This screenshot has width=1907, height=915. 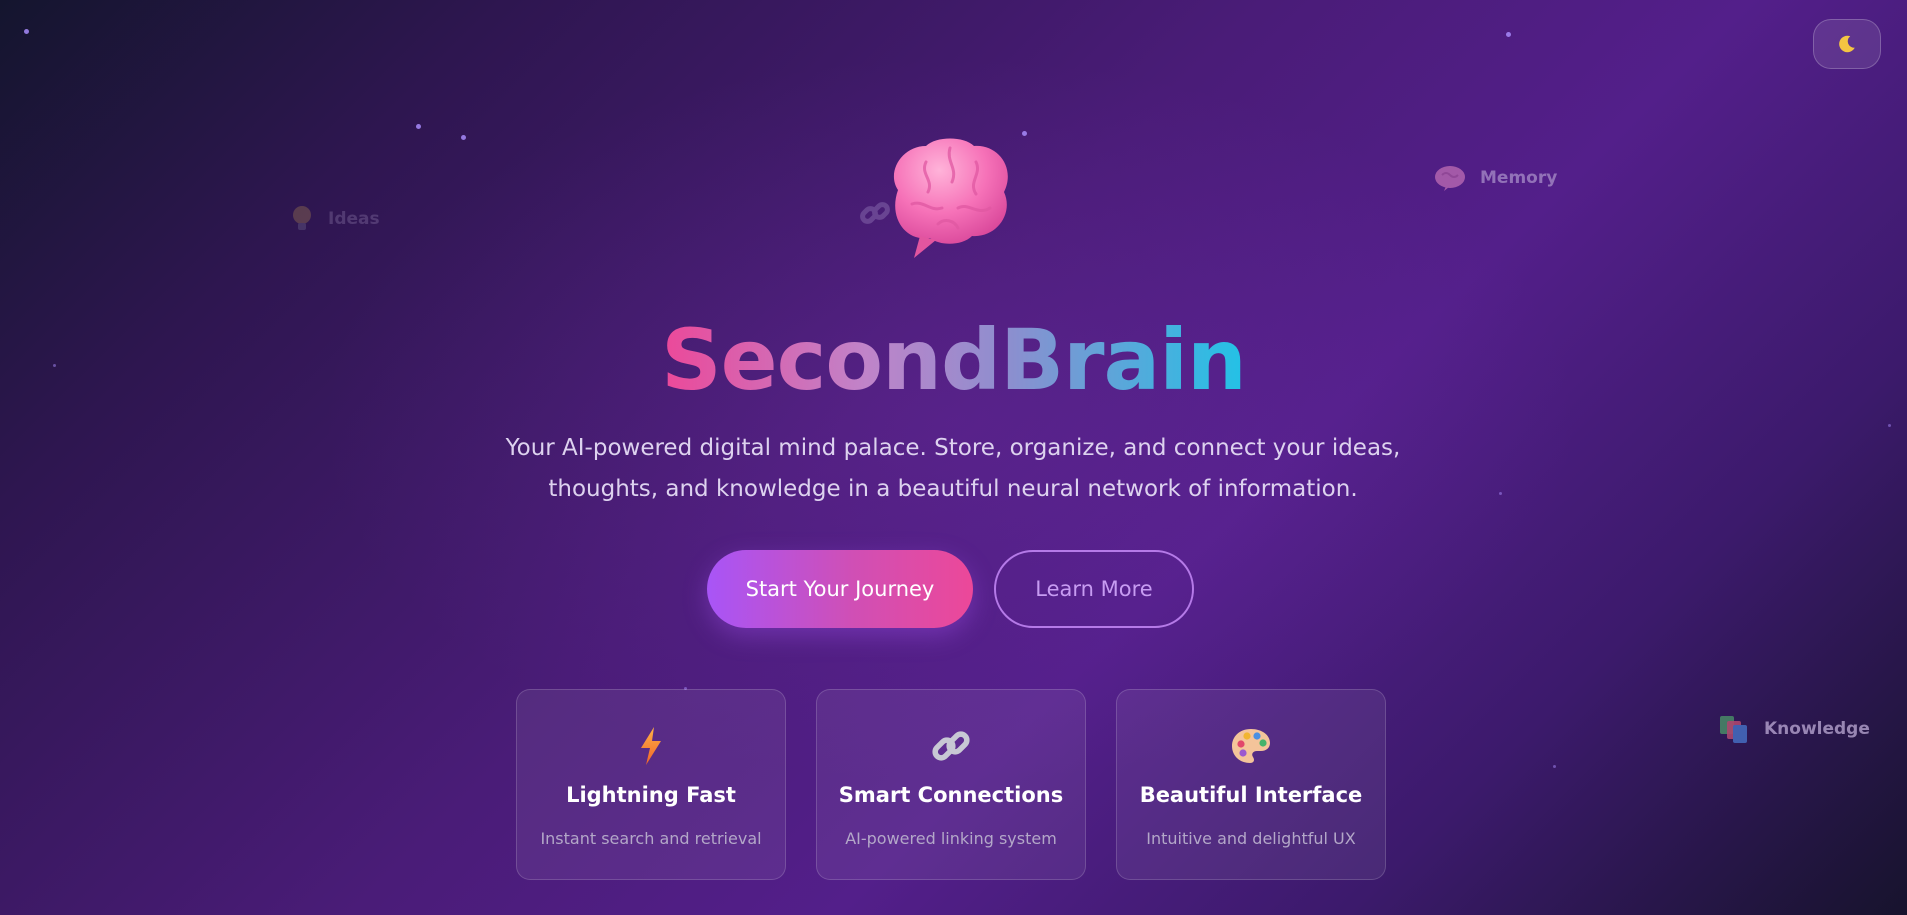 What do you see at coordinates (1733, 729) in the screenshot?
I see `books-icon` at bounding box center [1733, 729].